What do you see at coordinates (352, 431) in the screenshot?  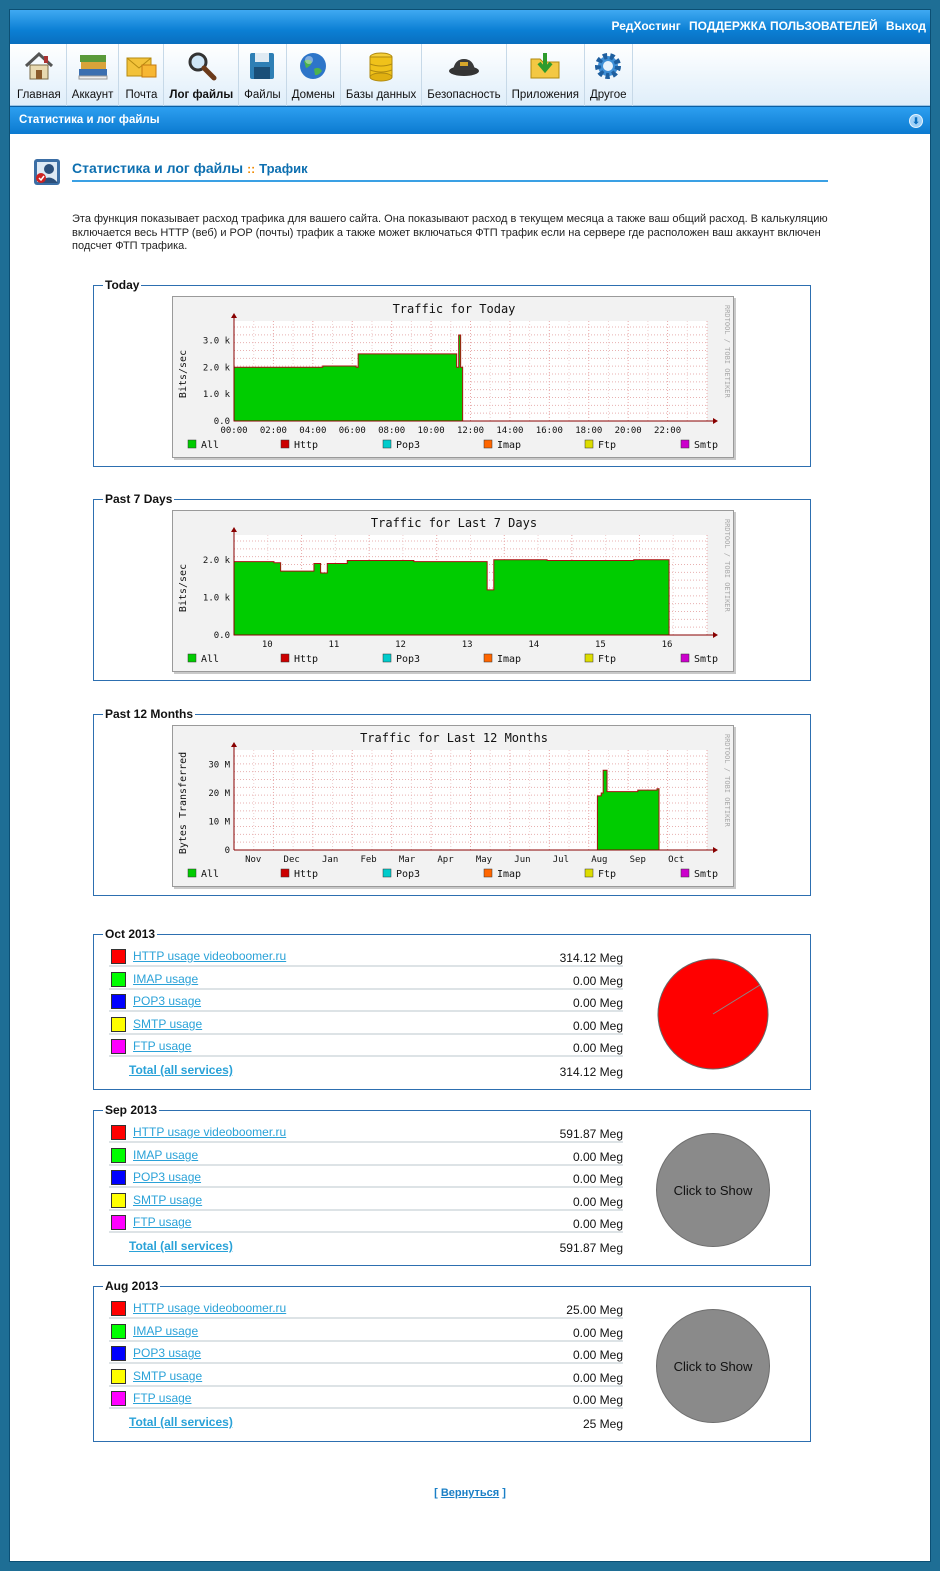 I see `x-tick-label: 06:00` at bounding box center [352, 431].